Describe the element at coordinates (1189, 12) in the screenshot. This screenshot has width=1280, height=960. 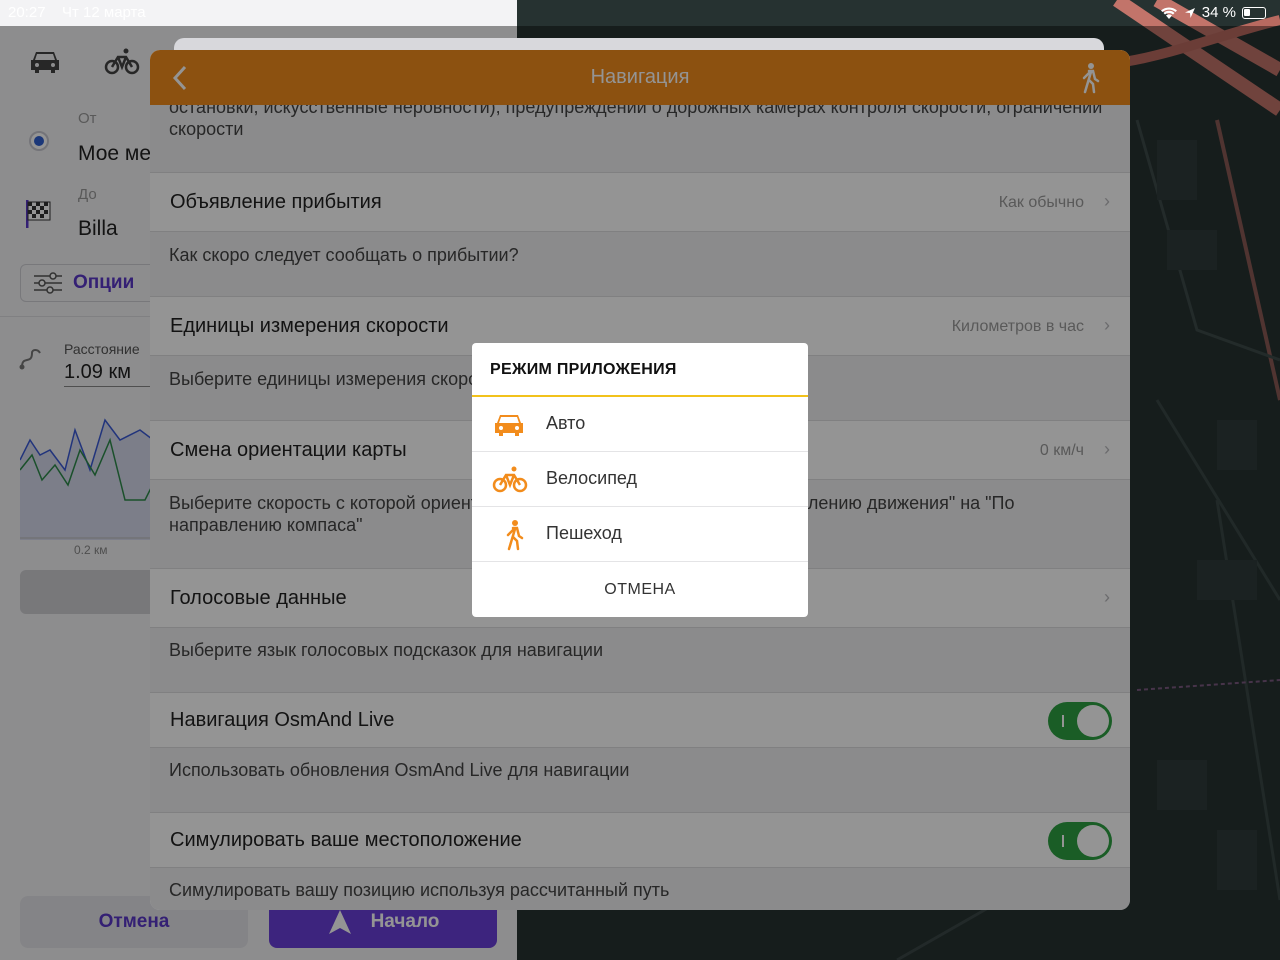
I see `location-arrow-icon` at that location.